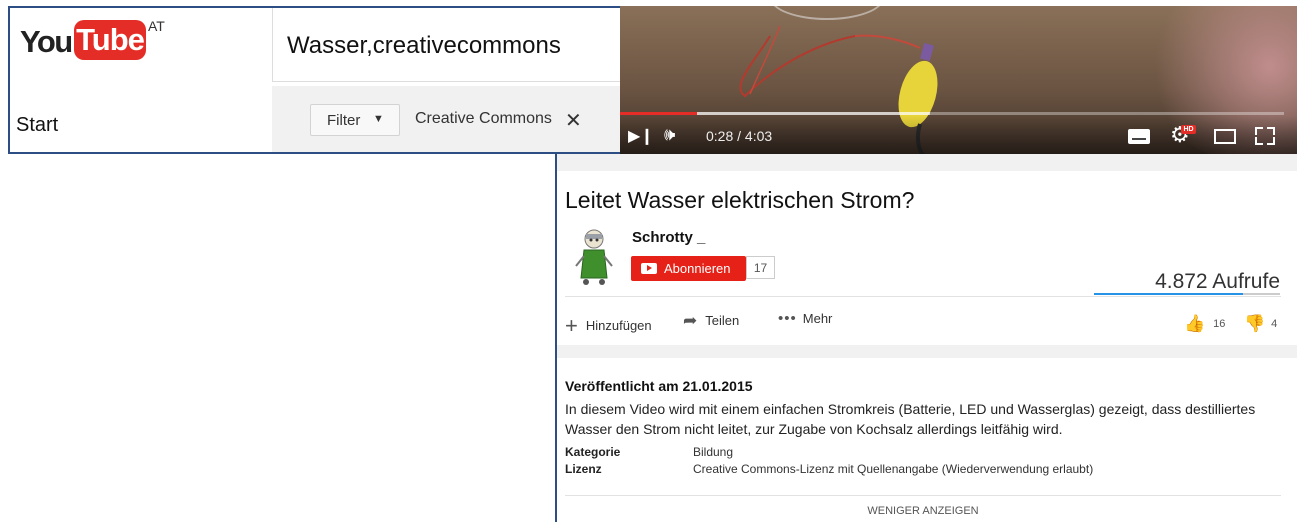 This screenshot has width=1297, height=522. What do you see at coordinates (659, 386) in the screenshot?
I see `published-date: Veröffentlicht am 21.01.2015` at bounding box center [659, 386].